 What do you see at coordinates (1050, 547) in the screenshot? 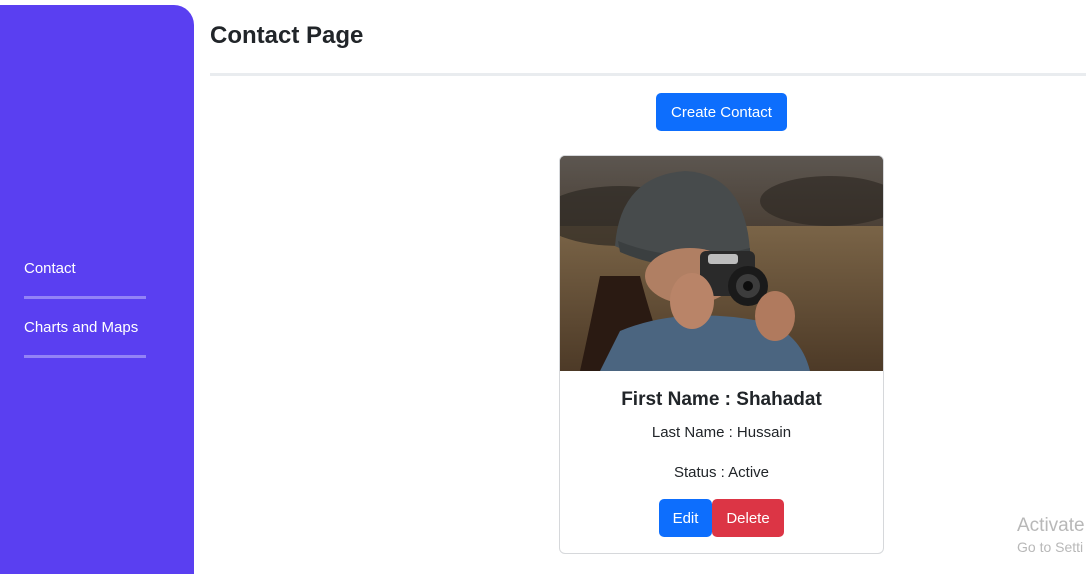
I see `watermark-subtitle: Go to Setti` at bounding box center [1050, 547].